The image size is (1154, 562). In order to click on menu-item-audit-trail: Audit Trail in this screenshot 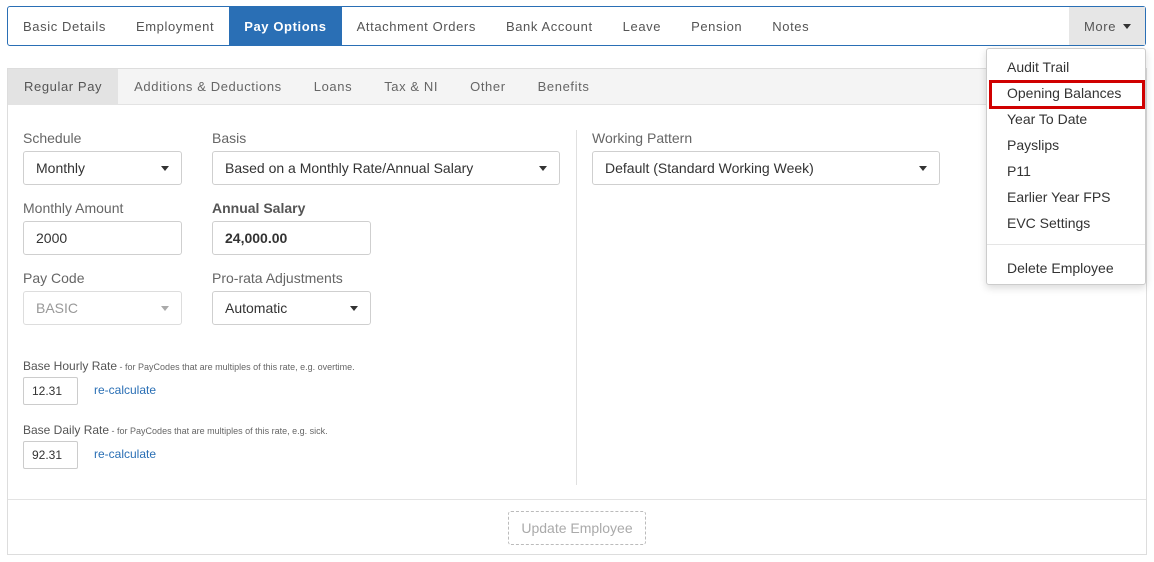, I will do `click(1038, 67)`.